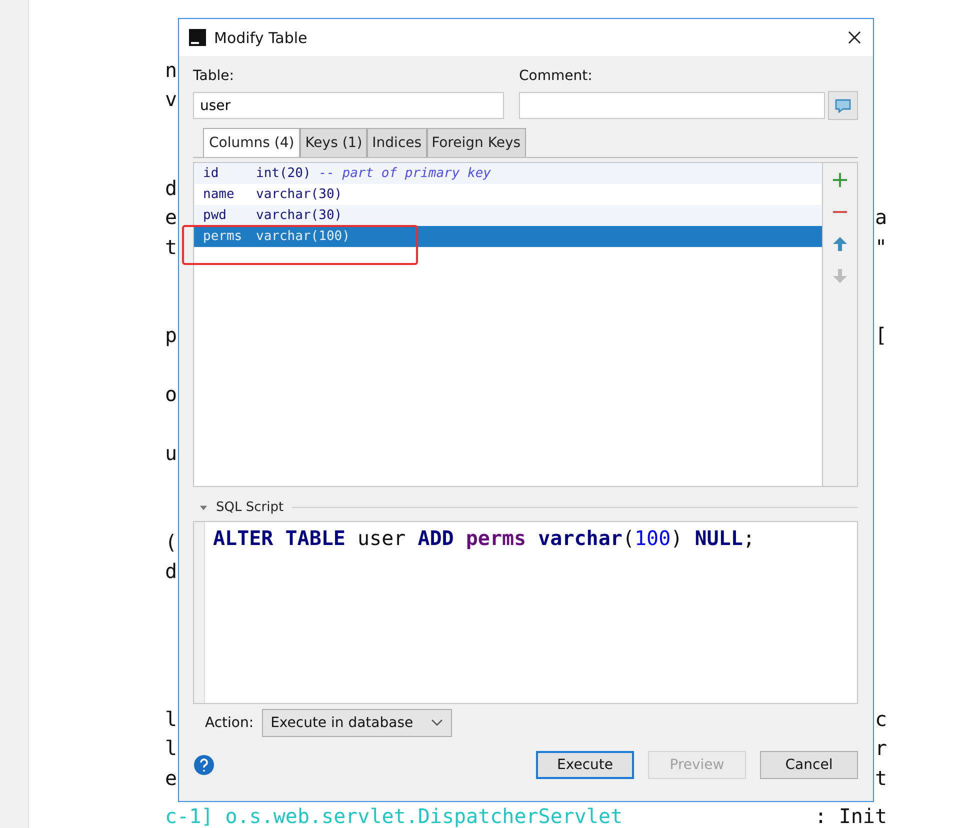  I want to click on code-fragment: p, so click(171, 335).